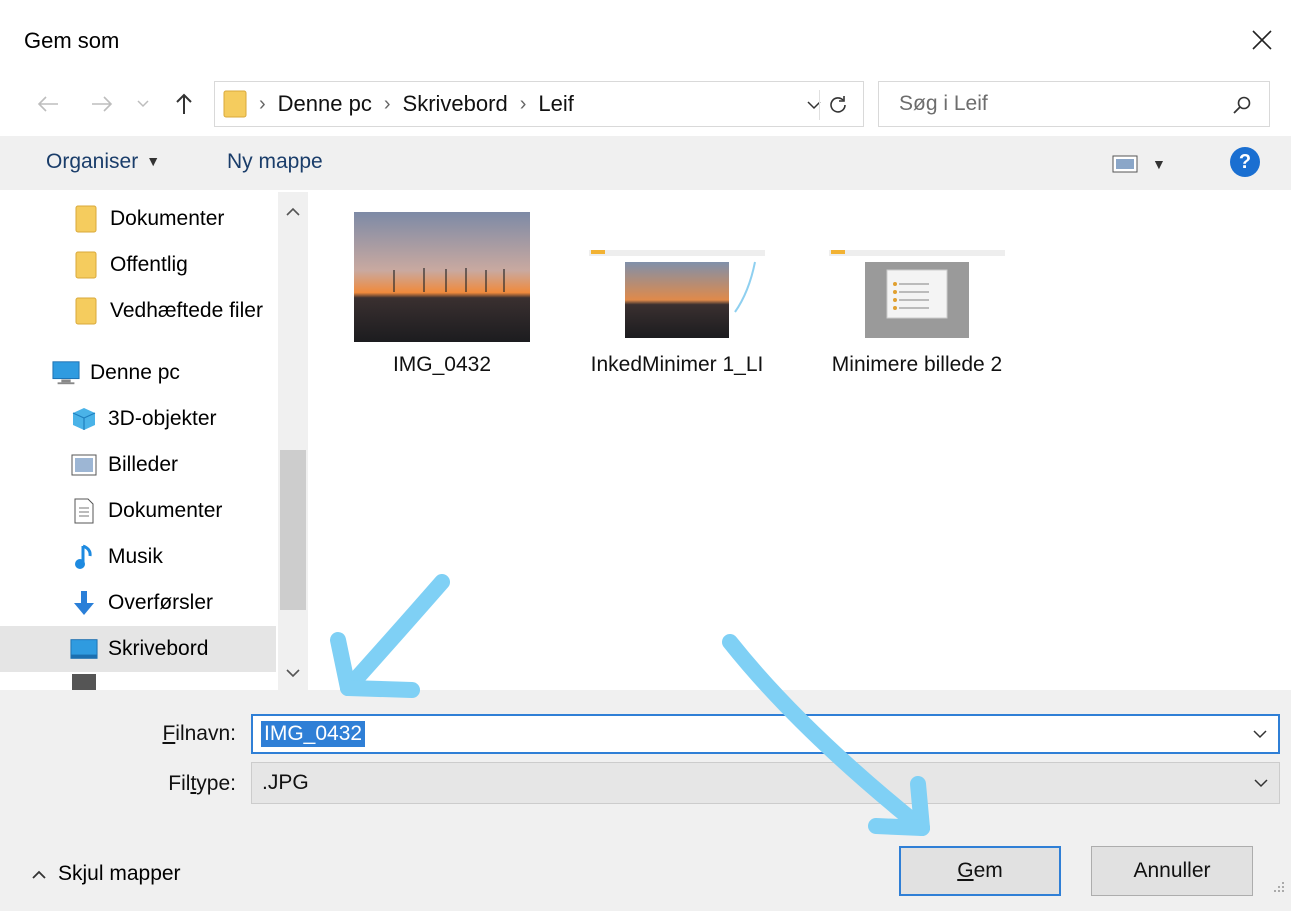 Image resolution: width=1291 pixels, height=911 pixels. Describe the element at coordinates (765, 734) in the screenshot. I see `filename-field: IMG_0432` at that location.